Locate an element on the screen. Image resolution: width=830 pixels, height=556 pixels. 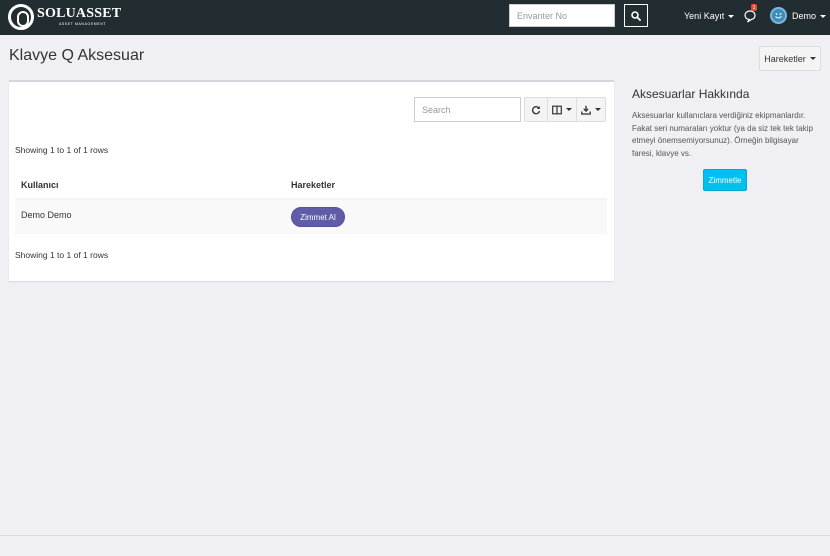
export-button is located at coordinates (591, 109).